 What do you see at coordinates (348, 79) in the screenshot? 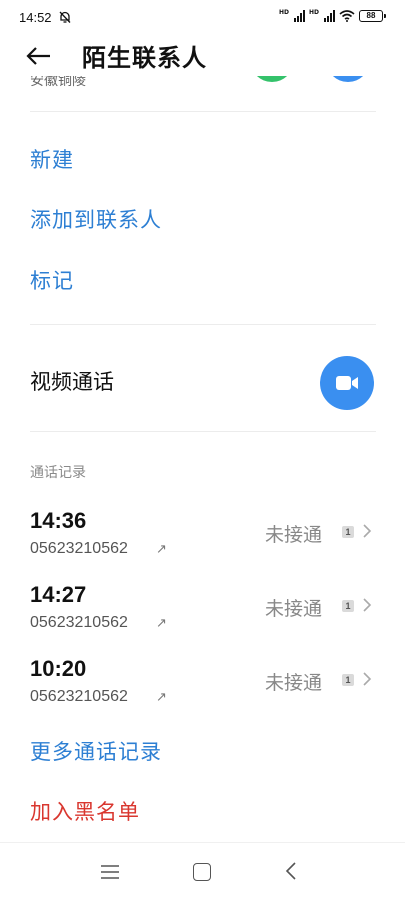
I see `message-button` at bounding box center [348, 79].